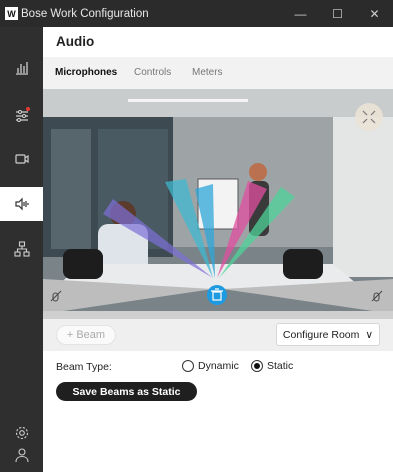  What do you see at coordinates (196, 13) in the screenshot?
I see `title-bar: W Bose Work Configuration — ☐ ✕` at bounding box center [196, 13].